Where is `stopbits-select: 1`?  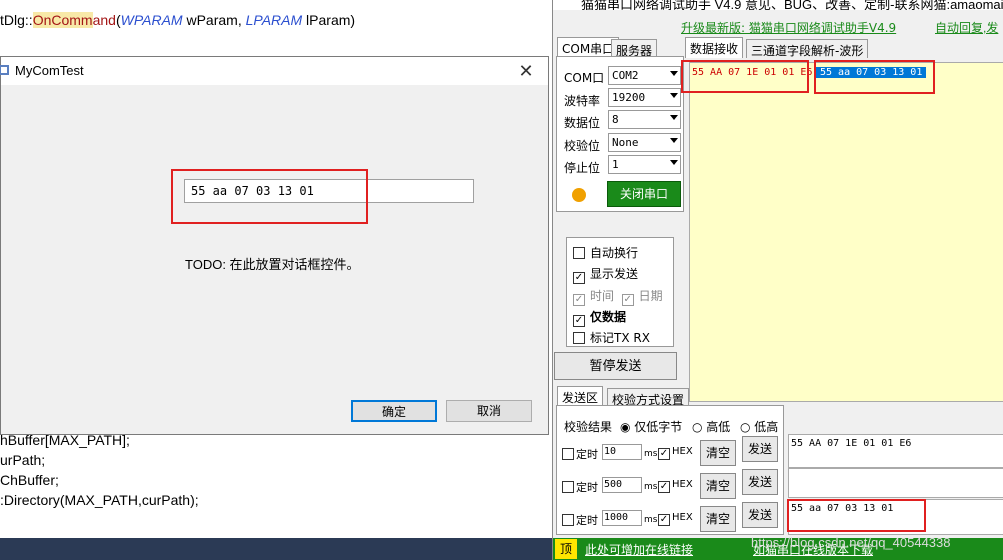
stopbits-select: 1 is located at coordinates (644, 164).